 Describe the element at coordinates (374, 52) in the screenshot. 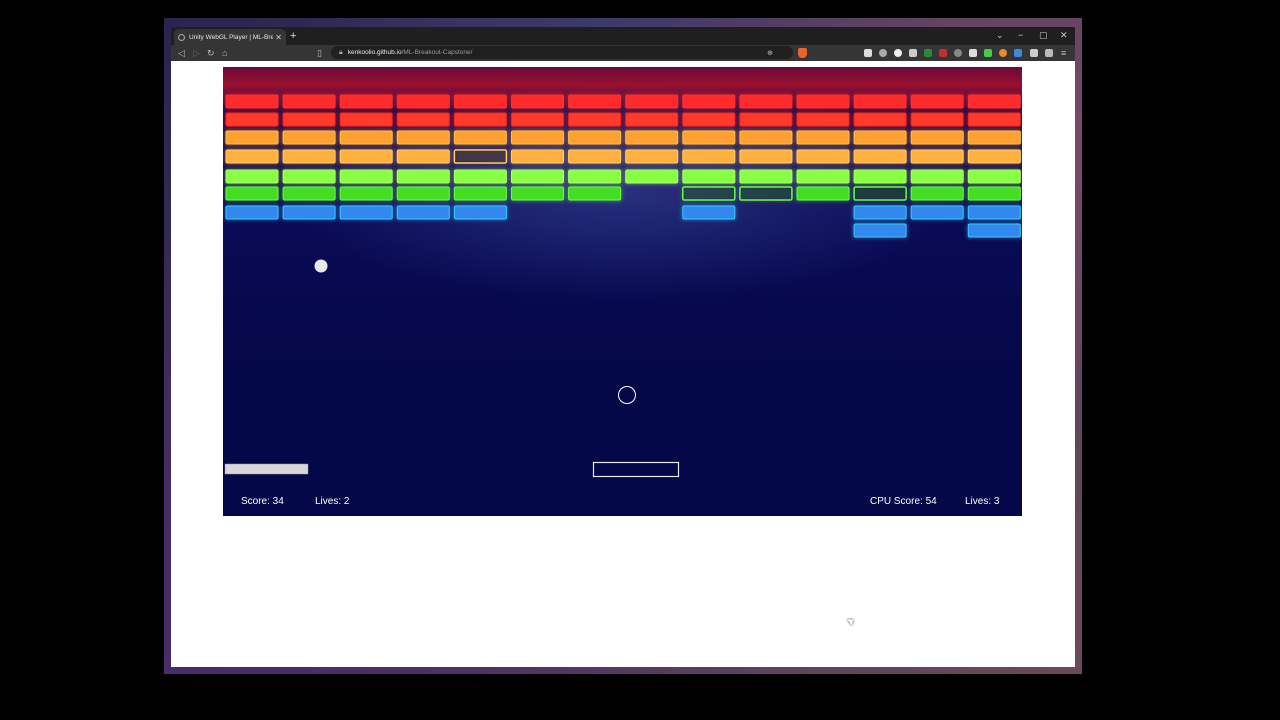

I see `url-host: kenkoolio.github.io` at that location.